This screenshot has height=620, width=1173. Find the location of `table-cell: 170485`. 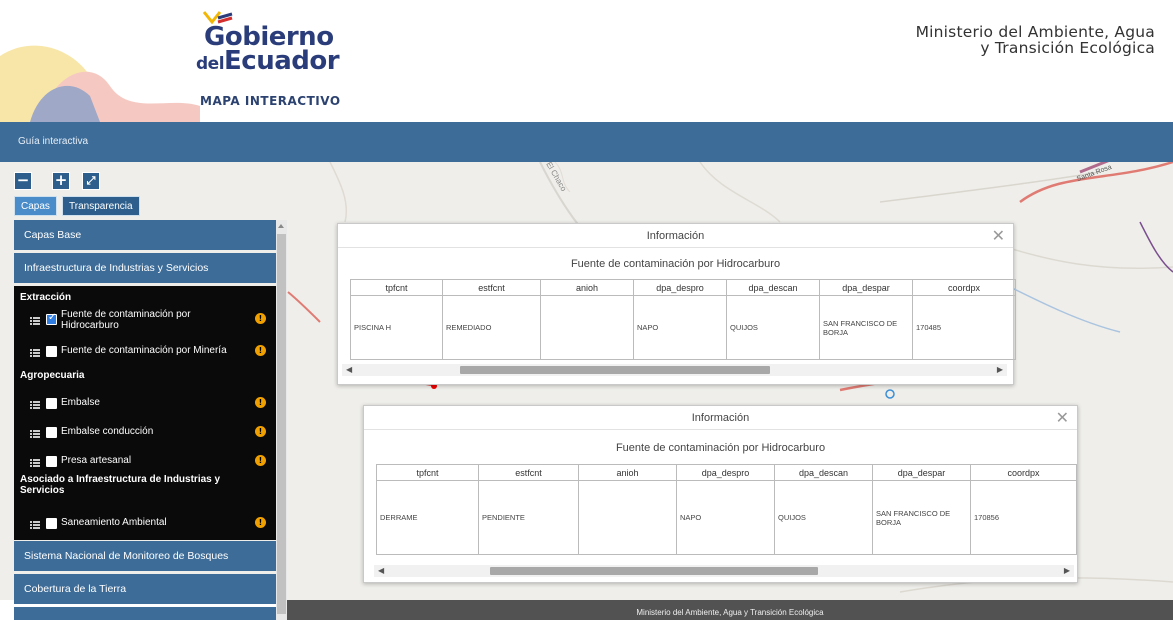

table-cell: 170485 is located at coordinates (964, 327).